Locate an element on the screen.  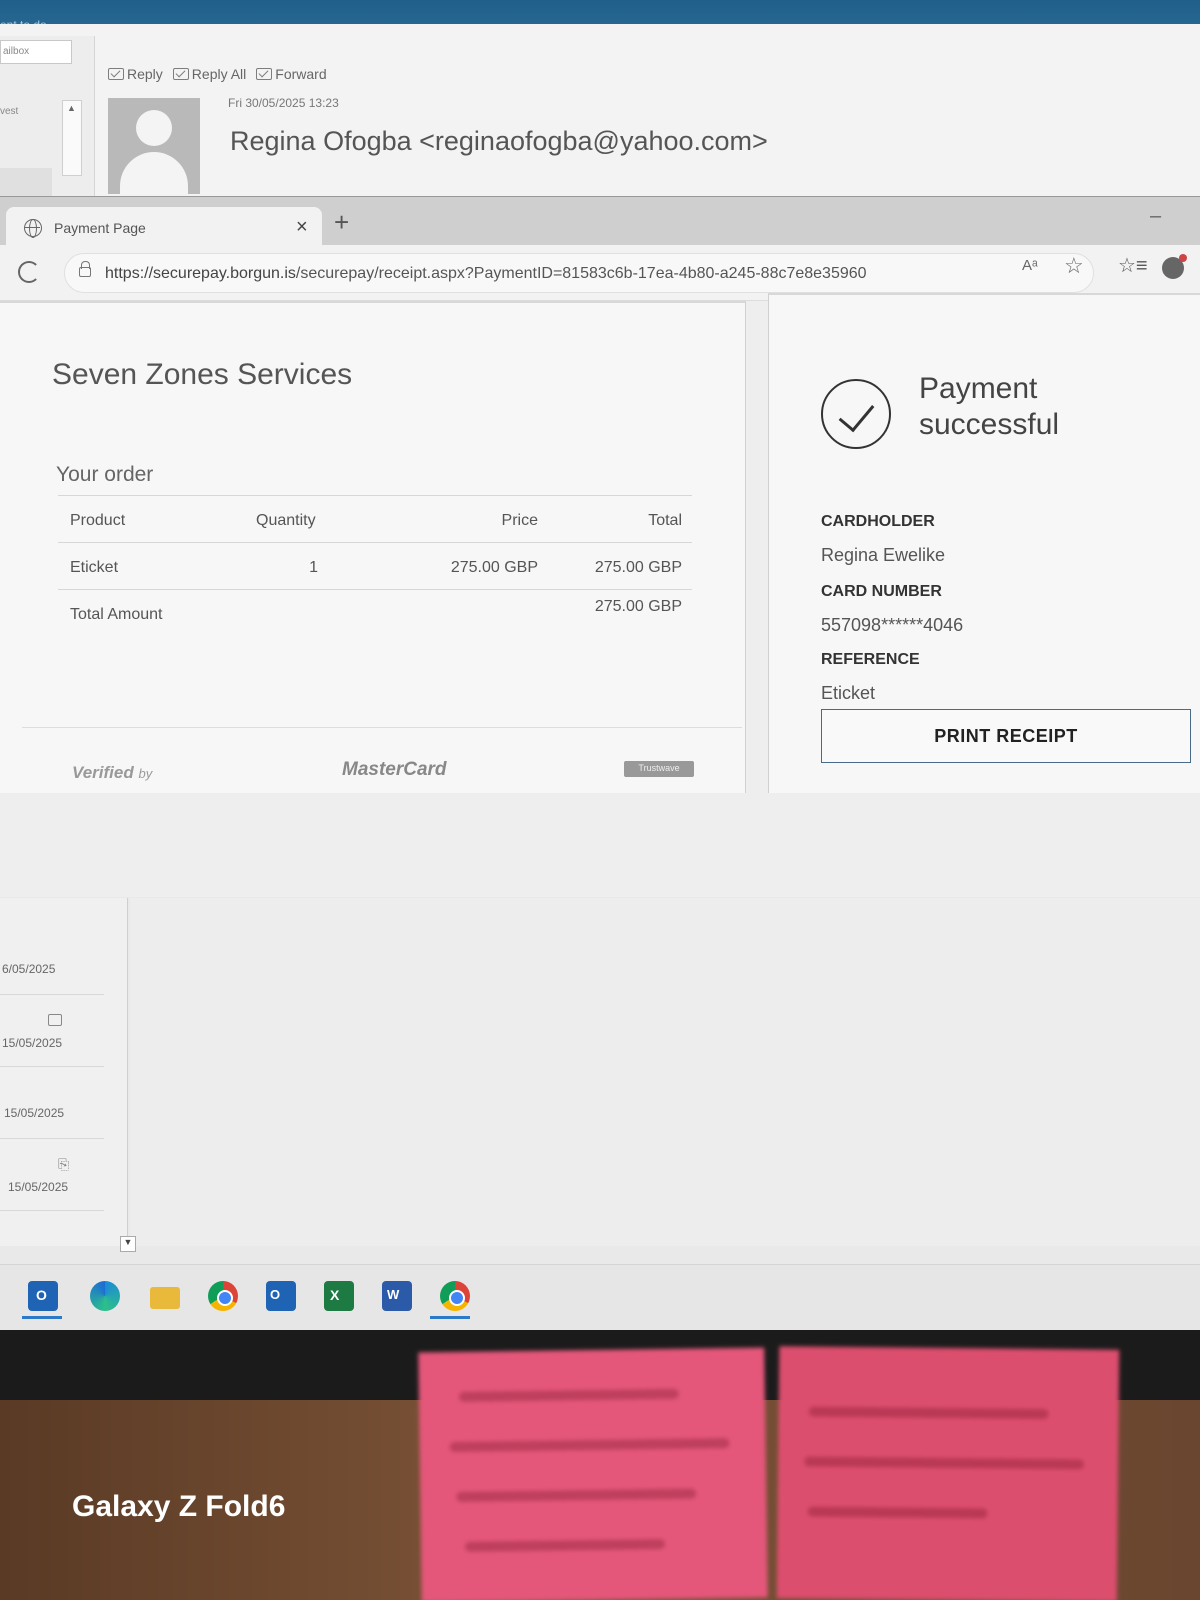
verified-by-visa-logo: Verified by is located at coordinates (112, 772).